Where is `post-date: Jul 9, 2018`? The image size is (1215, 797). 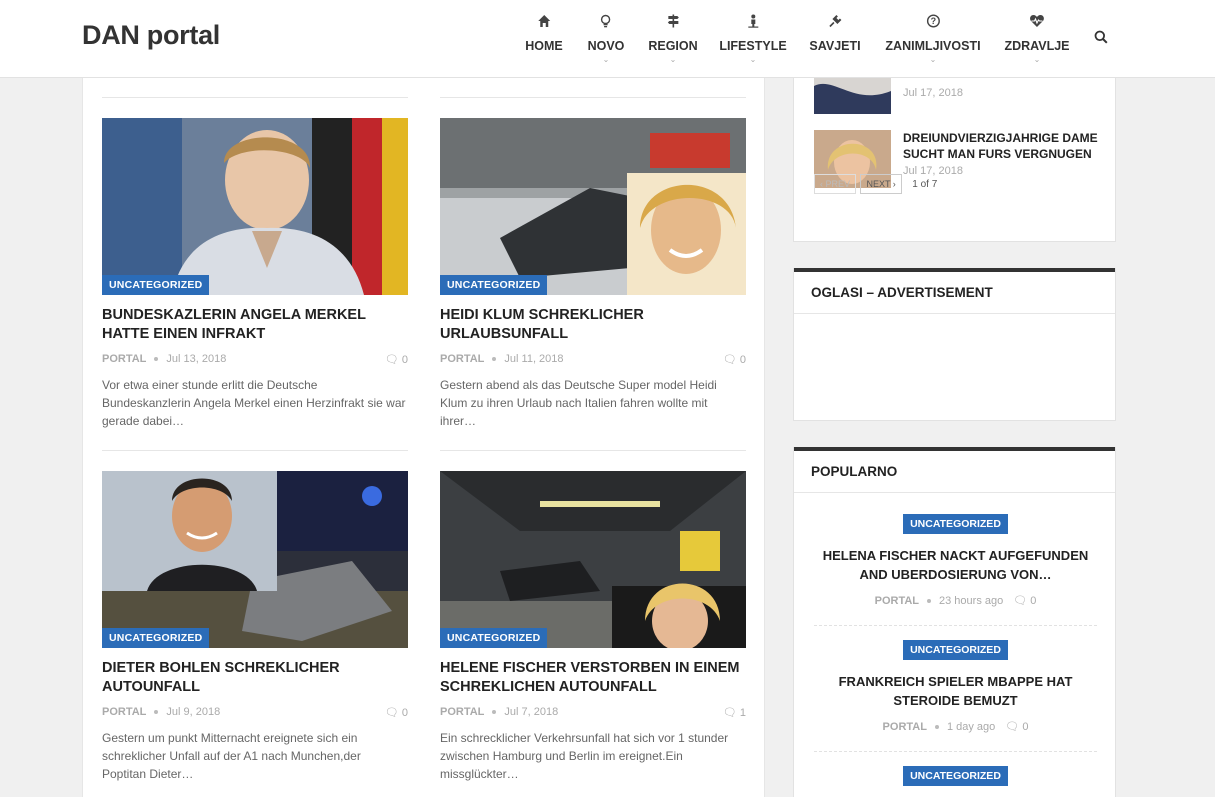
post-date: Jul 9, 2018 is located at coordinates (193, 712).